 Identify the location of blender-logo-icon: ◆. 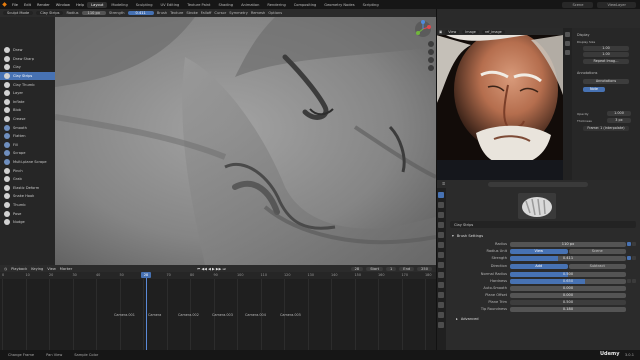
(4, 4).